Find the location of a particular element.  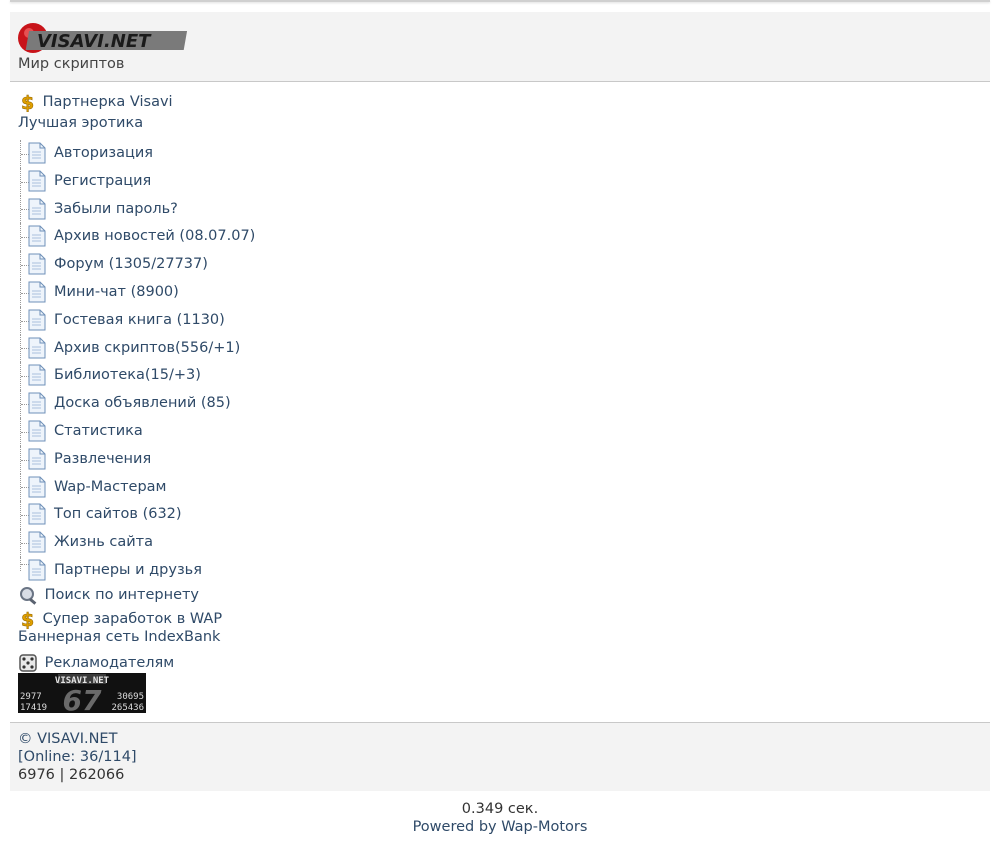

search-row: Поиск по интернету is located at coordinates (108, 595).